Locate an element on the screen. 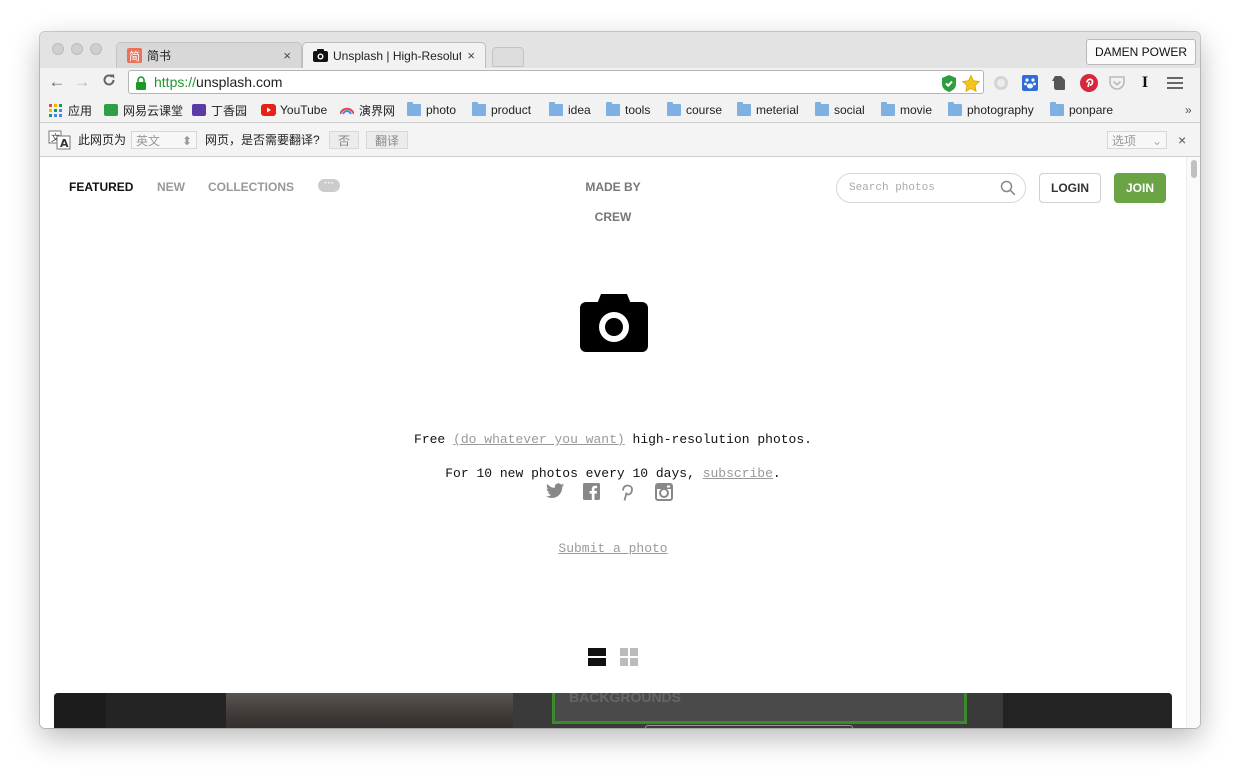 The height and width of the screenshot is (776, 1240). instagram-icon is located at coordinates (664, 494).